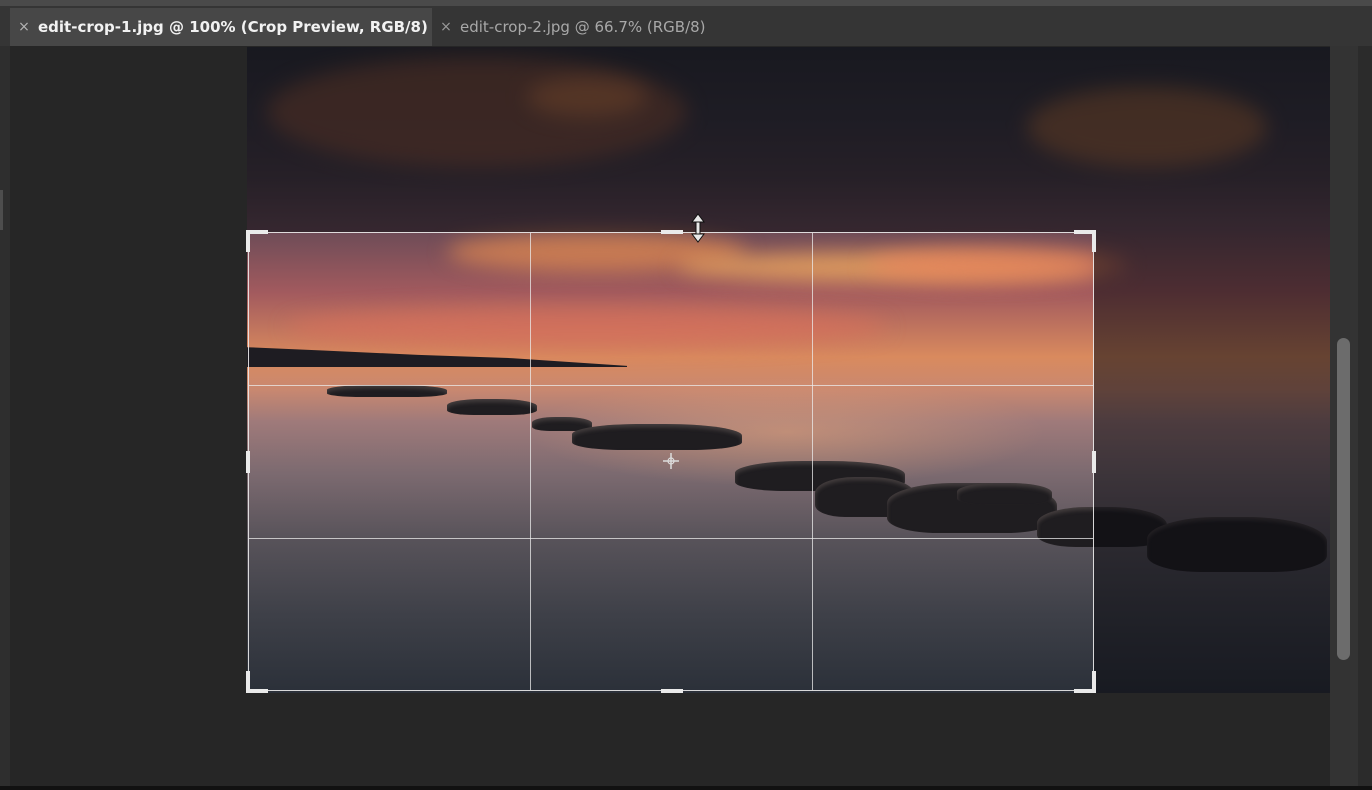  I want to click on crop-handle-bottom-left, so click(257, 682).